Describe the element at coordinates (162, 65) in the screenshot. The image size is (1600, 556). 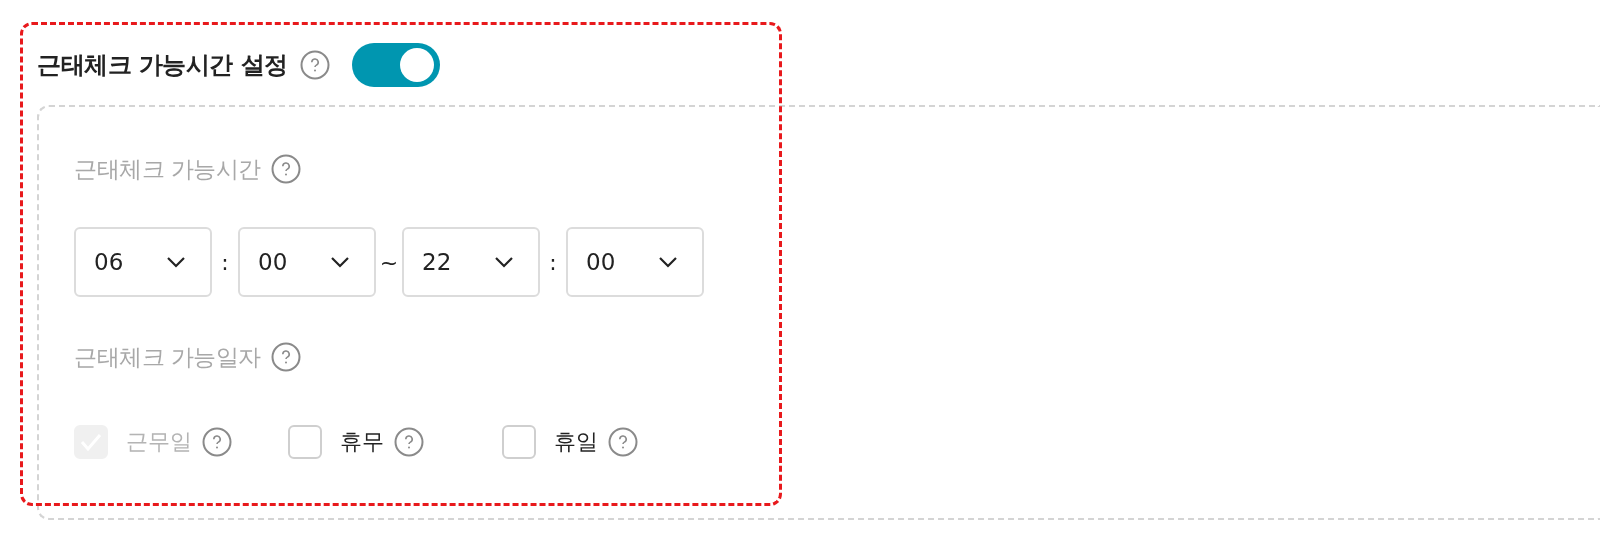
I see `section-title: 근태체크 가능시간 설정` at that location.